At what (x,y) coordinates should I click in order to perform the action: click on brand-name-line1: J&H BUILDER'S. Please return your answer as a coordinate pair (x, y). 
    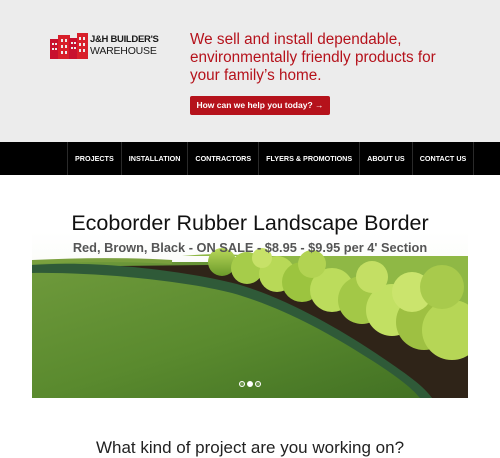
    Looking at the image, I should click on (124, 39).